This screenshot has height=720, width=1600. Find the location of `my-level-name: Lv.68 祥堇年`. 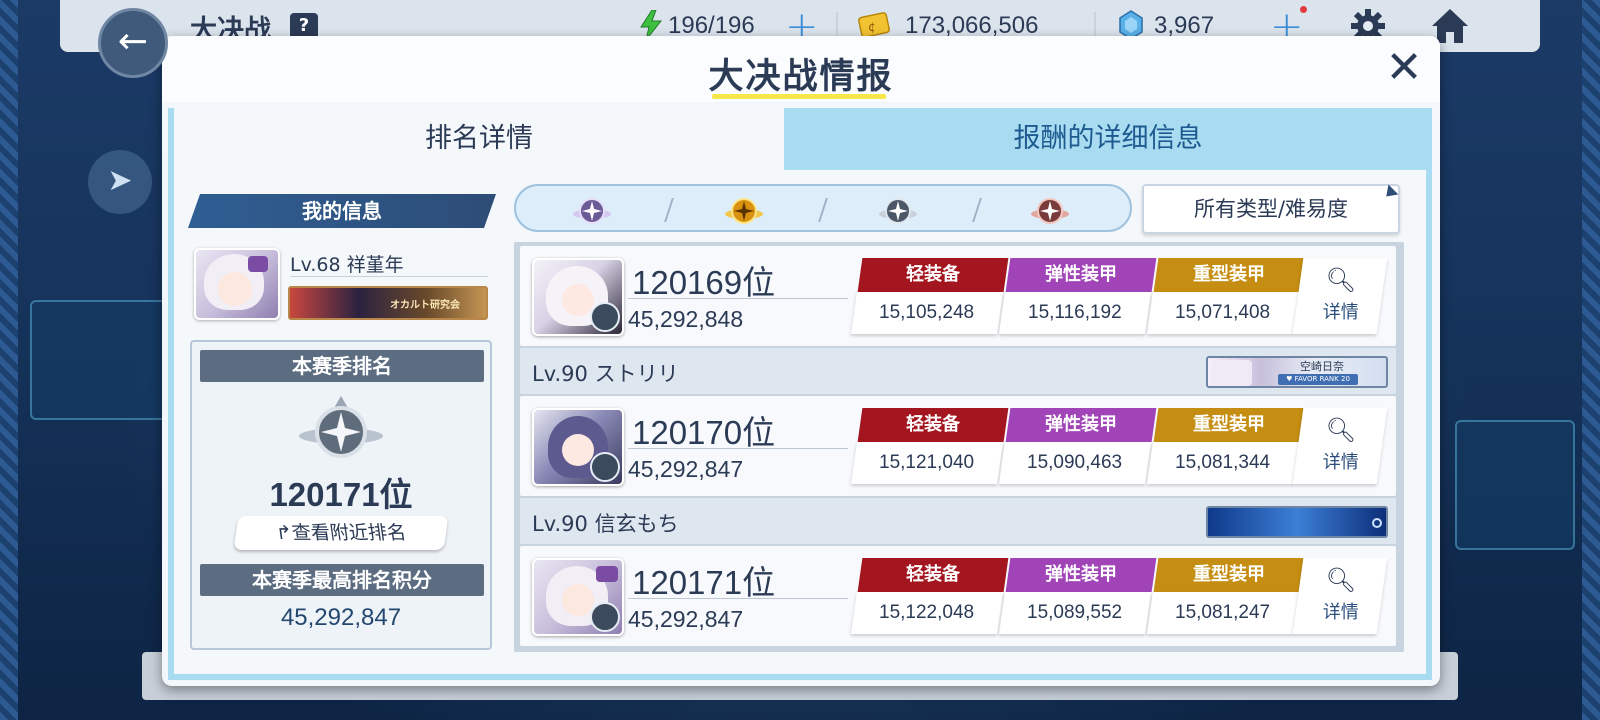

my-level-name: Lv.68 祥堇年 is located at coordinates (347, 265).